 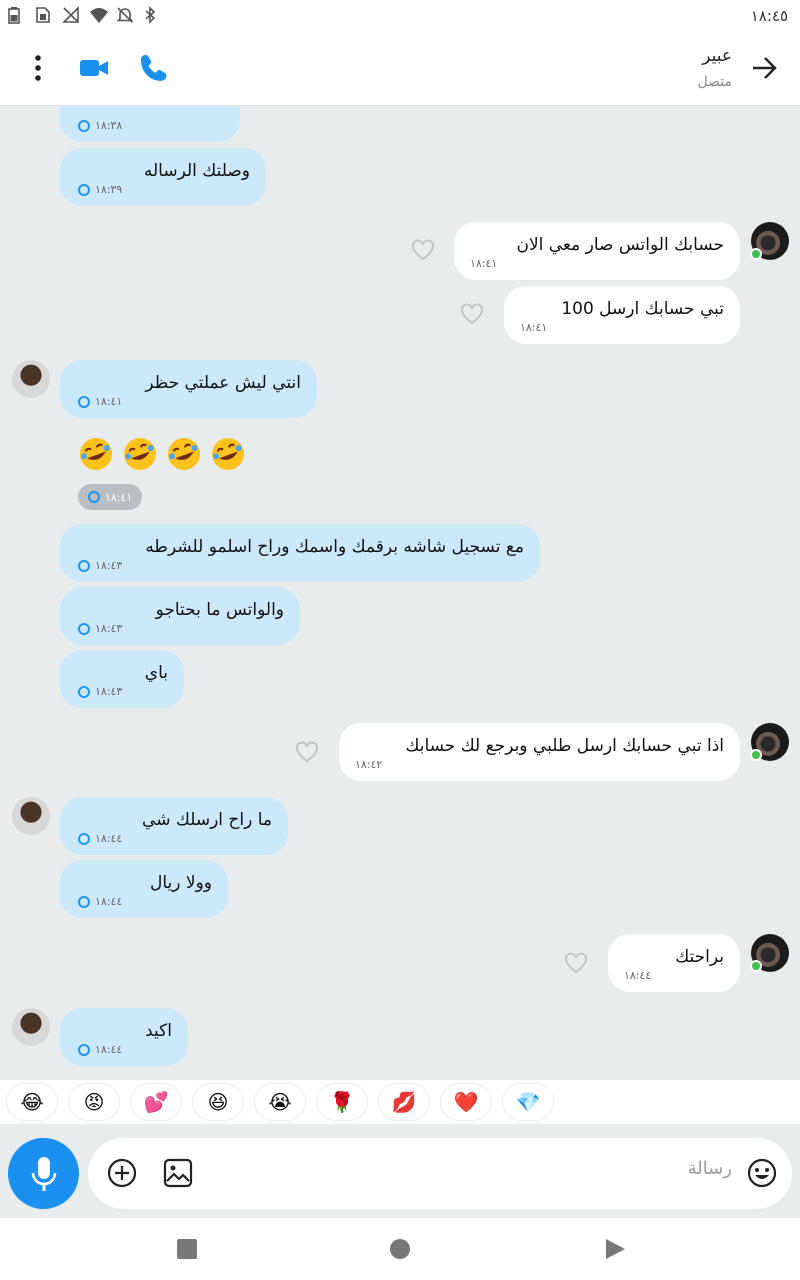 What do you see at coordinates (522, 1168) in the screenshot?
I see `message-input` at bounding box center [522, 1168].